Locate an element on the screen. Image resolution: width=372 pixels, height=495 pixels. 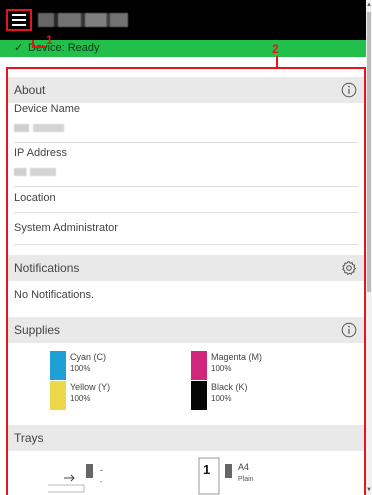
system-administrator-label: System Administrator is located at coordinates (66, 228).